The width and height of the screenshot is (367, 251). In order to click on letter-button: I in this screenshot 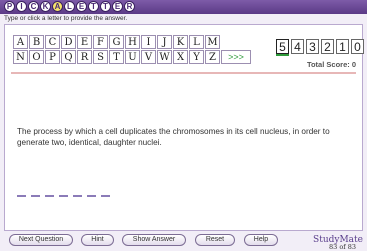, I will do `click(148, 42)`.